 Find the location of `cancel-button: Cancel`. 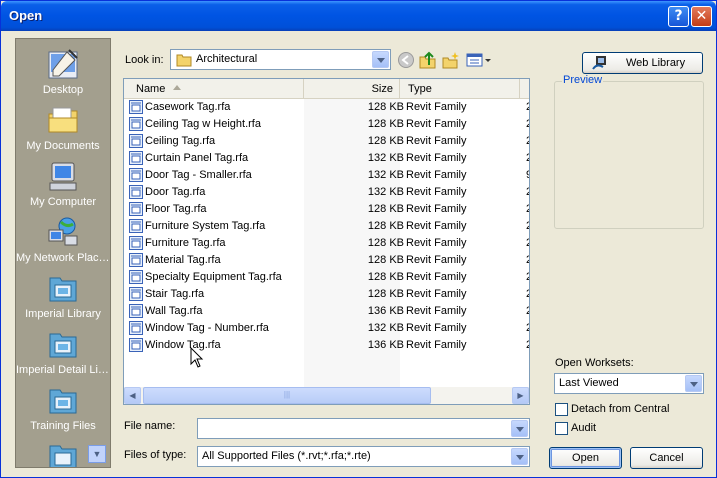

cancel-button: Cancel is located at coordinates (666, 458).